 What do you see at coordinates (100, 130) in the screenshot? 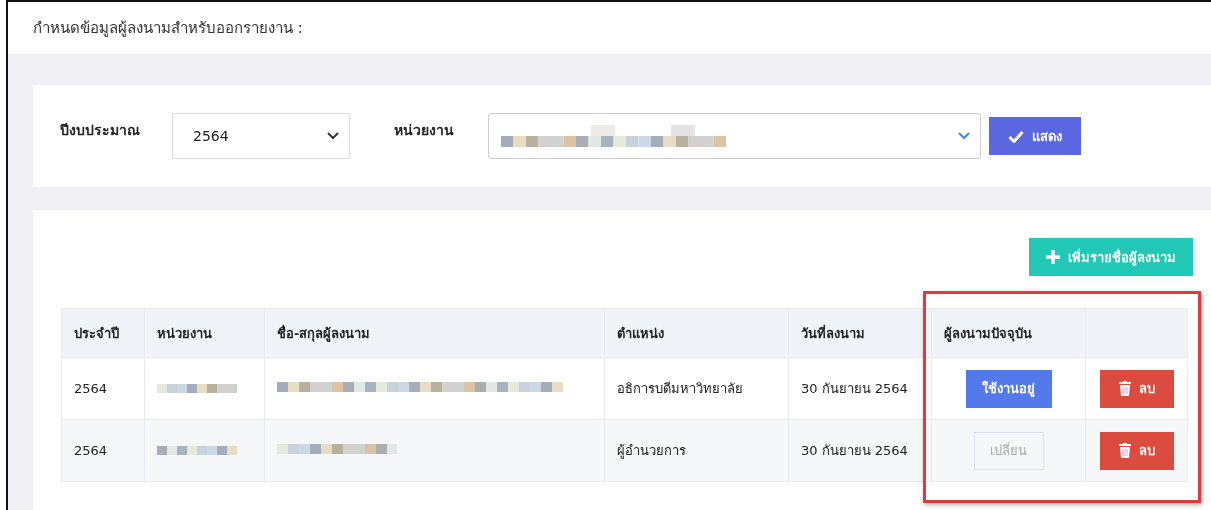
I see `year-label: ปีงบประมาณ` at bounding box center [100, 130].